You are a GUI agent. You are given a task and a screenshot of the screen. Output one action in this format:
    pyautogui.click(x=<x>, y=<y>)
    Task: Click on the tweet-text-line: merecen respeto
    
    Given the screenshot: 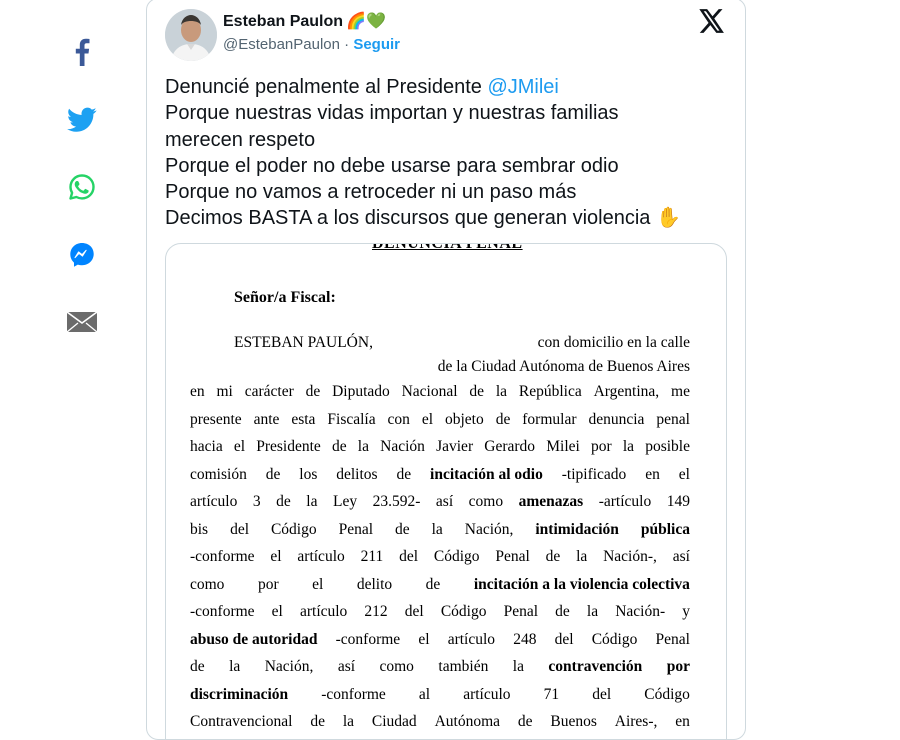 What is the action you would take?
    pyautogui.click(x=450, y=140)
    